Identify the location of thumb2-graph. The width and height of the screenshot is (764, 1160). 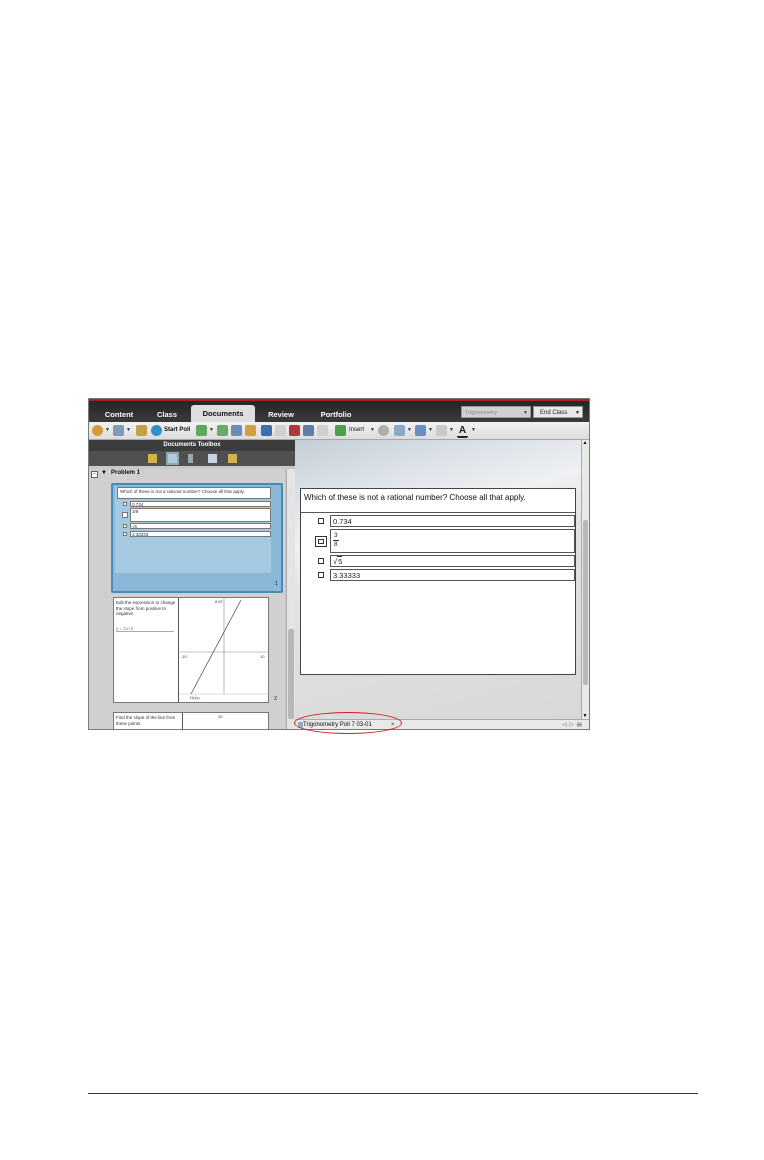
(224, 646).